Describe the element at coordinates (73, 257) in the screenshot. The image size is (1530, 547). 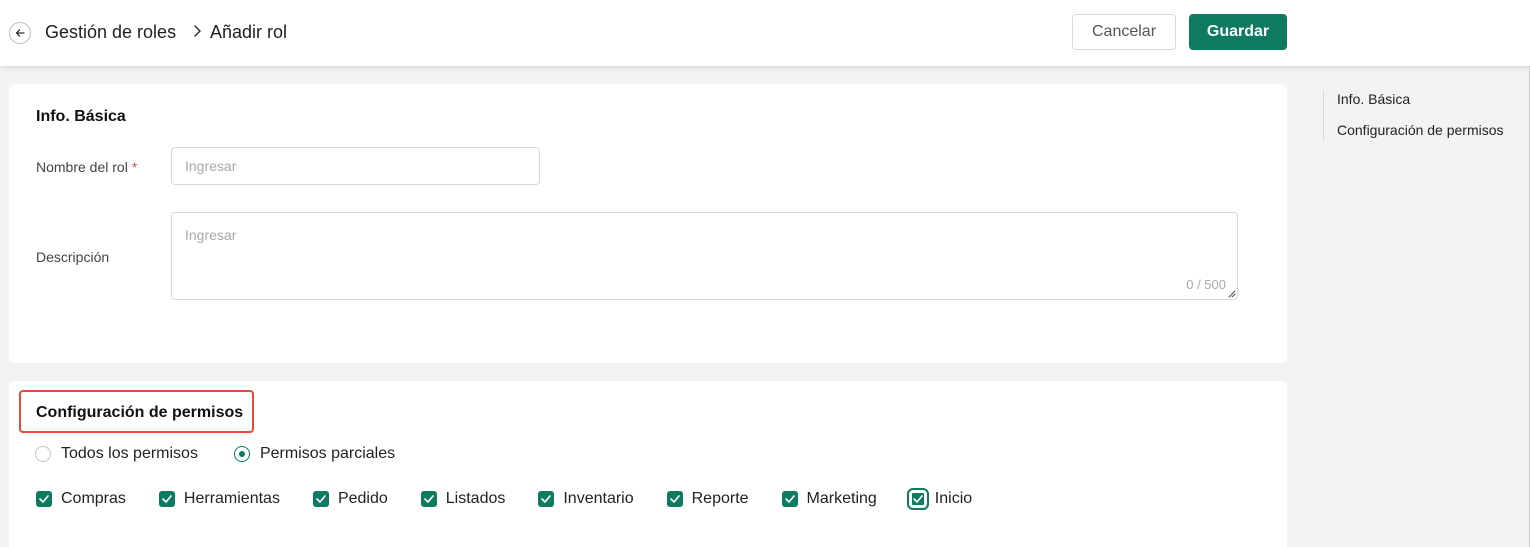
I see `description-label: Descripción` at that location.